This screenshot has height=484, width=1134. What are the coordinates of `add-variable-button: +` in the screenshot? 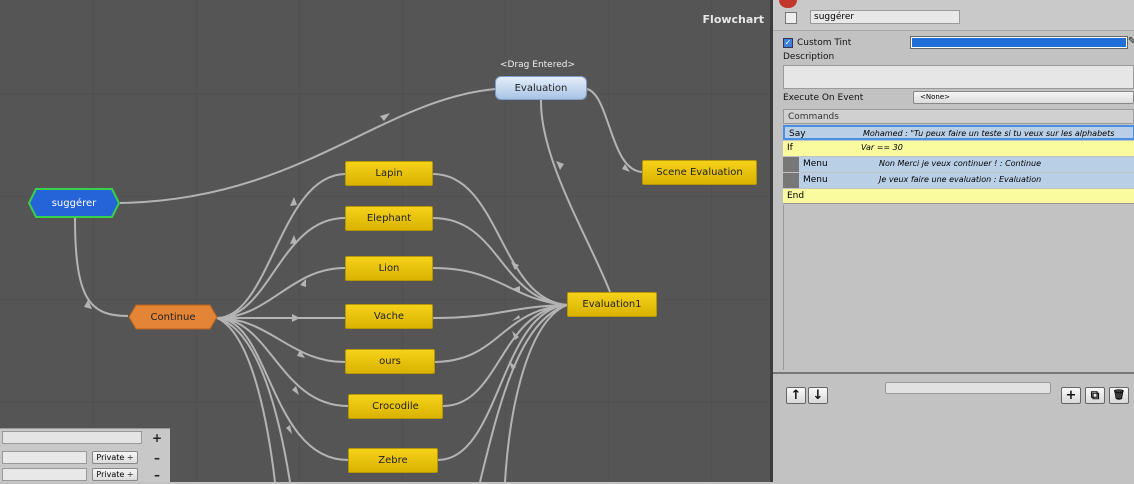 It's located at (157, 437).